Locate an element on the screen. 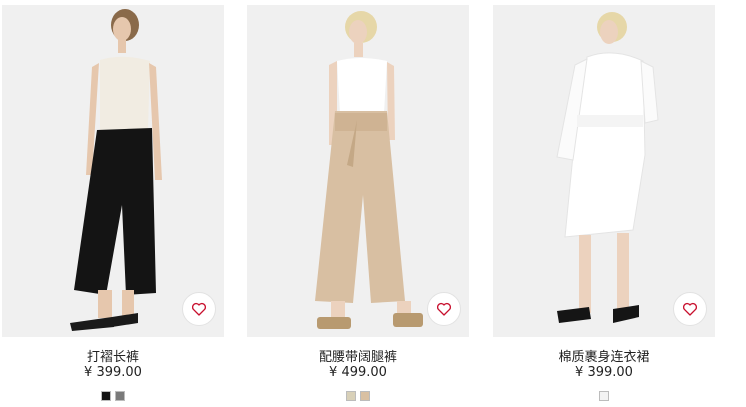 The image size is (746, 407). product-name: 配腰带阔腿裤 is located at coordinates (358, 355).